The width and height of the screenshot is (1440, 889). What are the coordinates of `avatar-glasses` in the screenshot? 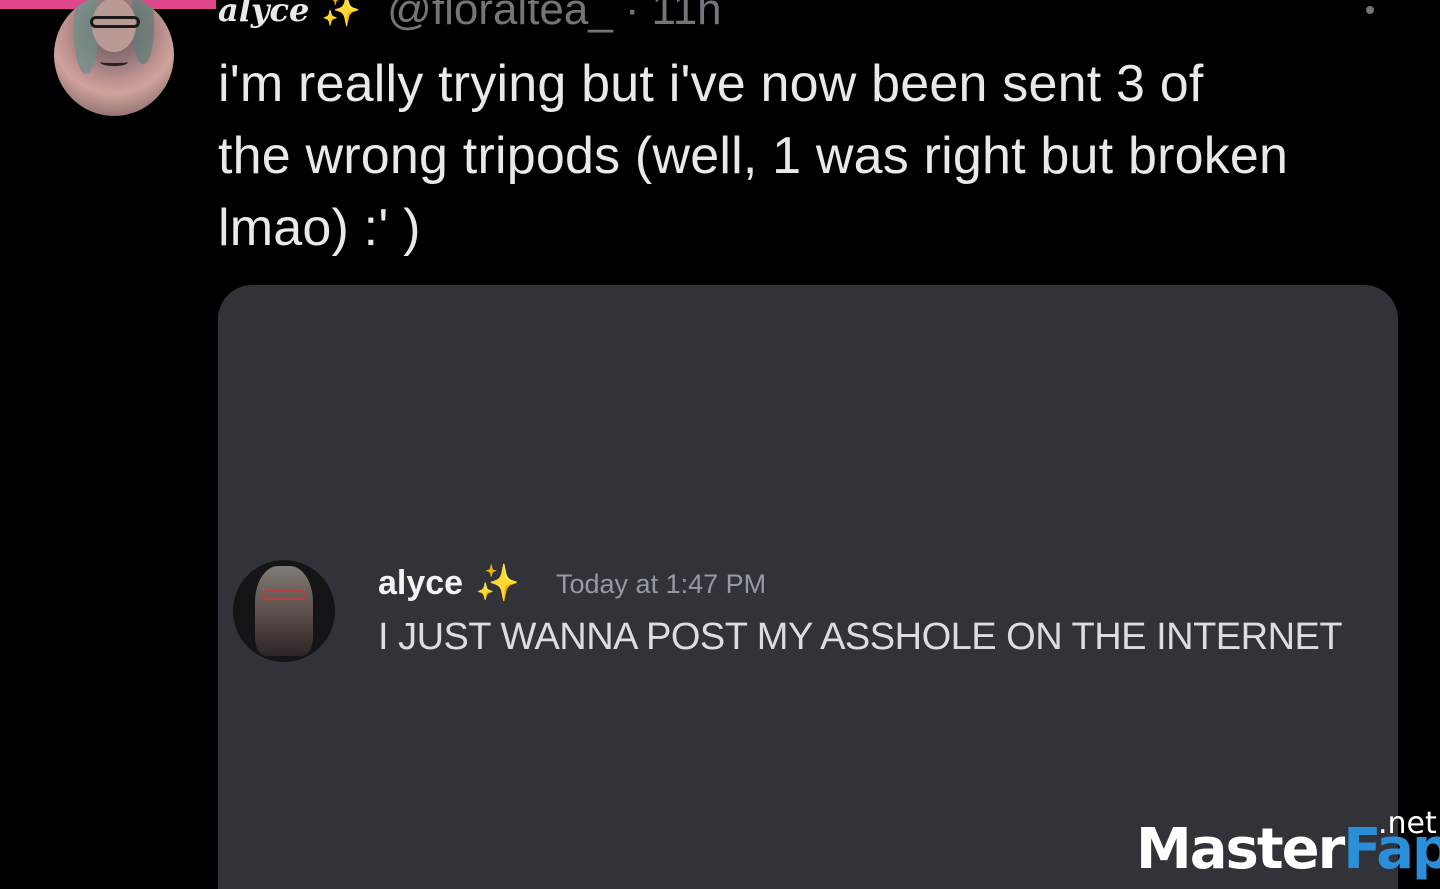 It's located at (115, 22).